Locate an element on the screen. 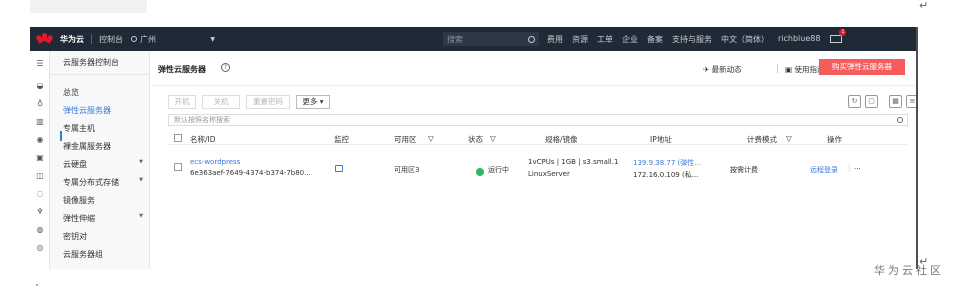  building-icon: ▥ is located at coordinates (40, 122).